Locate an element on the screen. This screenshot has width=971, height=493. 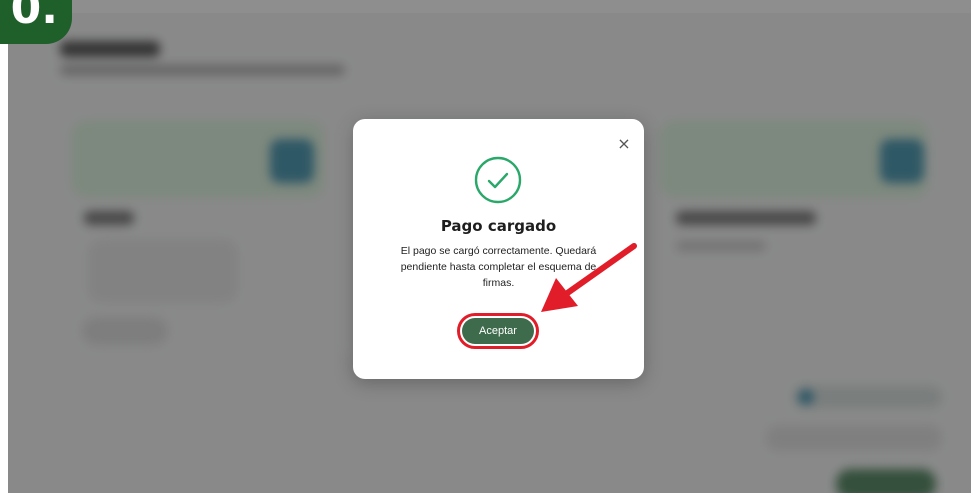
accept-button: Aceptar is located at coordinates (498, 331).